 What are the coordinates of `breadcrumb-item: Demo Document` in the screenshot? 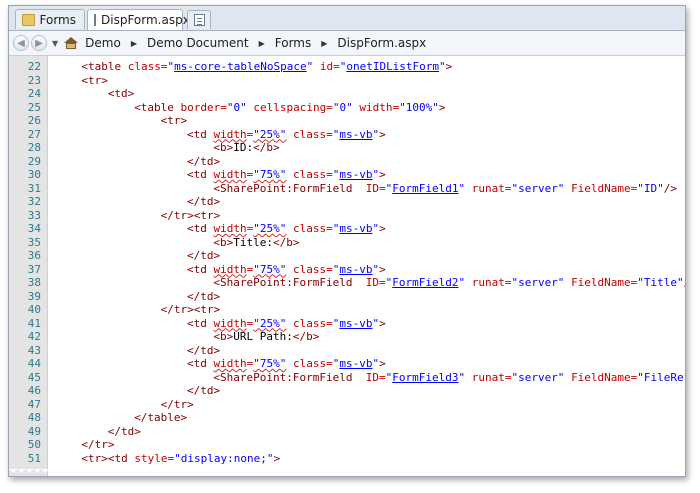 It's located at (198, 43).